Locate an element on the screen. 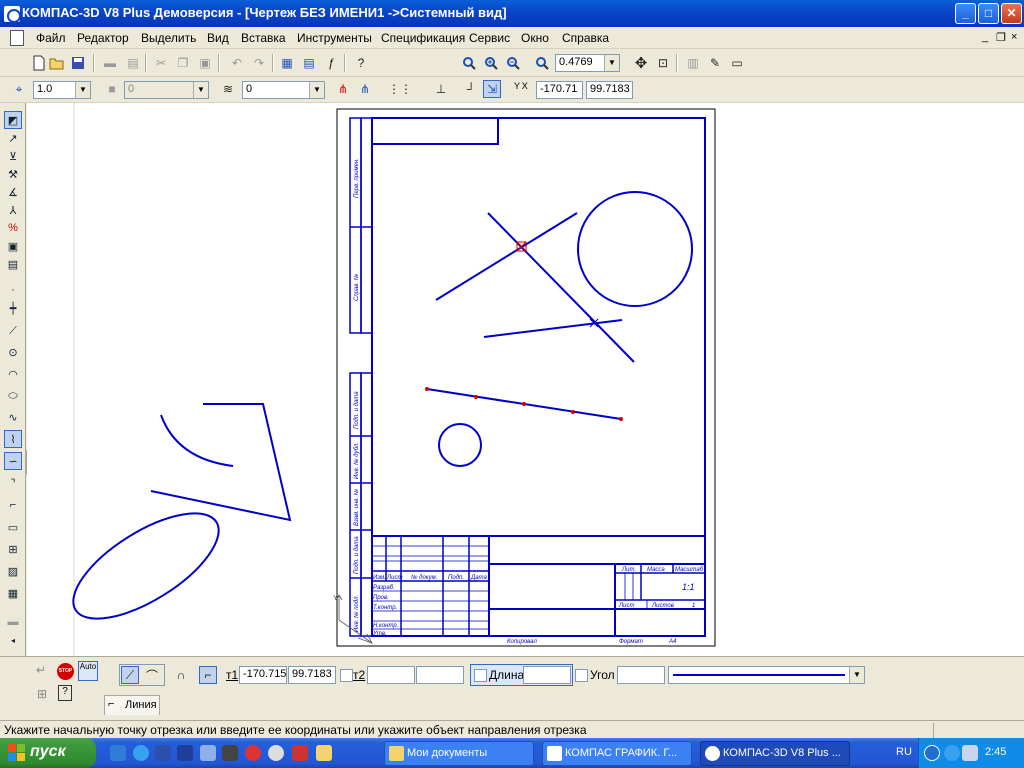 The image size is (1024, 768). polyline-tool-icon: ⌇ is located at coordinates (13, 439).